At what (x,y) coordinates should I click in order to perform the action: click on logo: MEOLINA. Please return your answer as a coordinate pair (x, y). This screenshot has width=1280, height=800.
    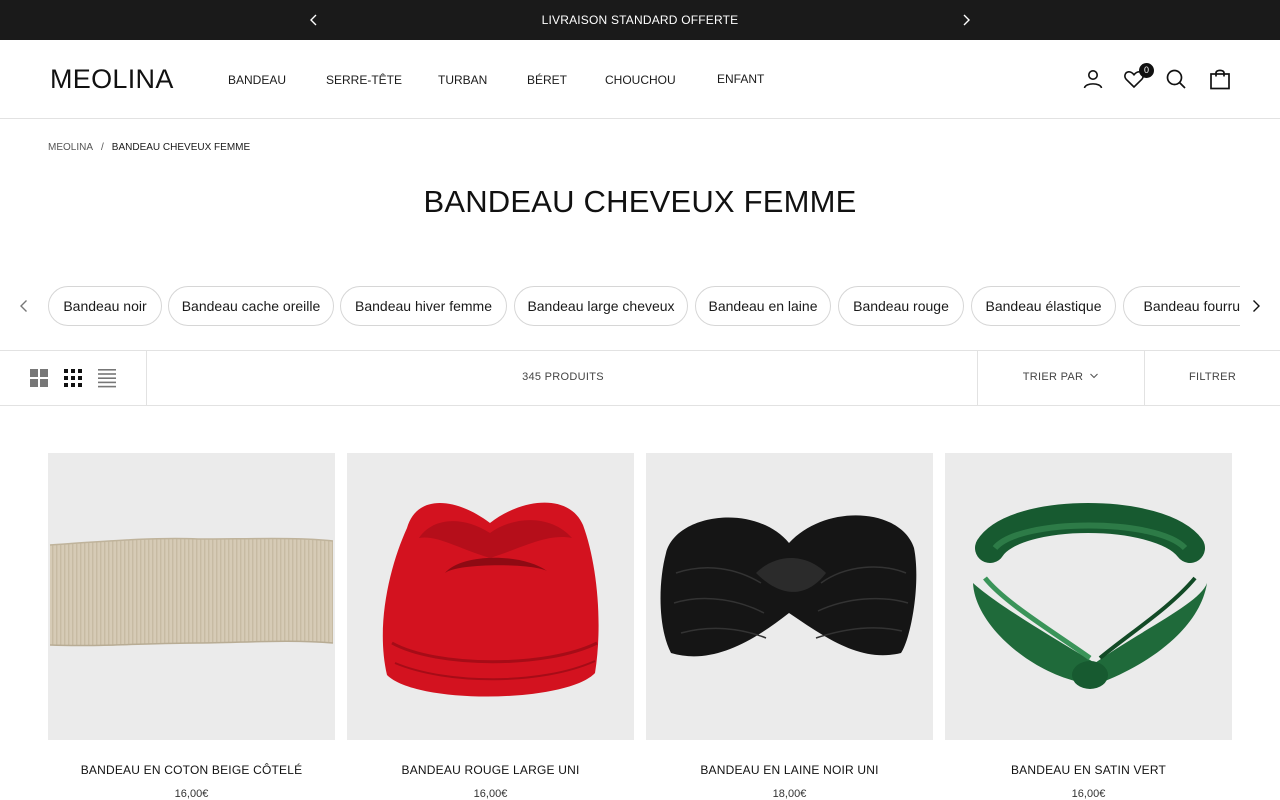
    Looking at the image, I should click on (112, 79).